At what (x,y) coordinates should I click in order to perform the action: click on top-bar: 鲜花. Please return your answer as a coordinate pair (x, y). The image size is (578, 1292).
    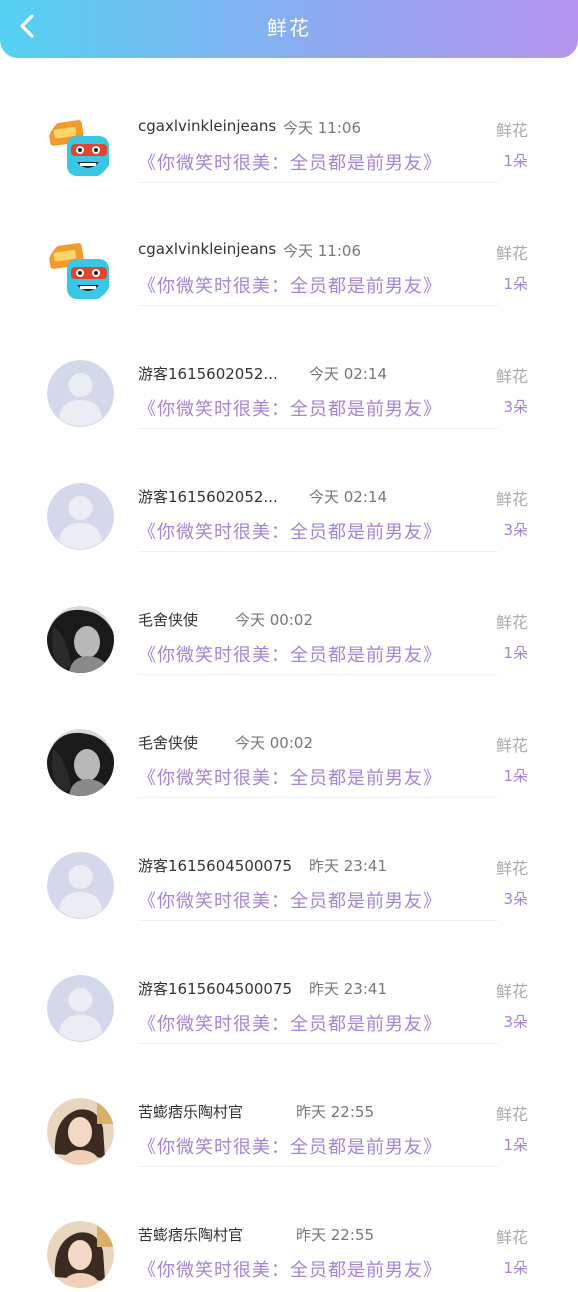
    Looking at the image, I should click on (289, 29).